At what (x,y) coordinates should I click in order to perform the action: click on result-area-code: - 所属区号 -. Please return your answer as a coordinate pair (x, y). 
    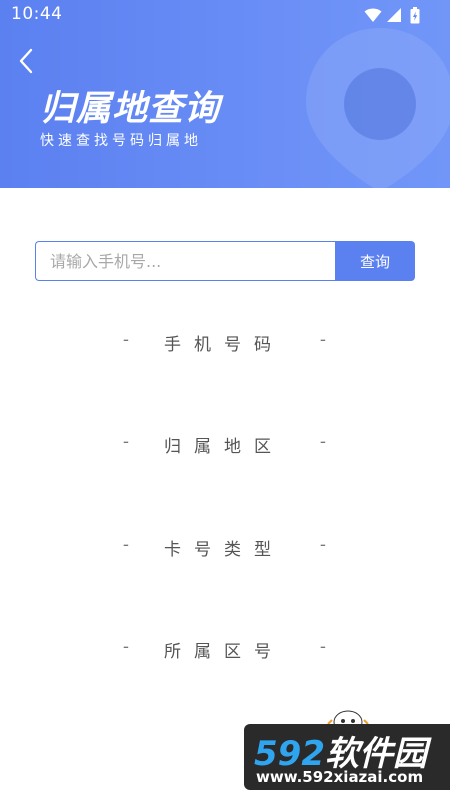
    Looking at the image, I should click on (225, 649).